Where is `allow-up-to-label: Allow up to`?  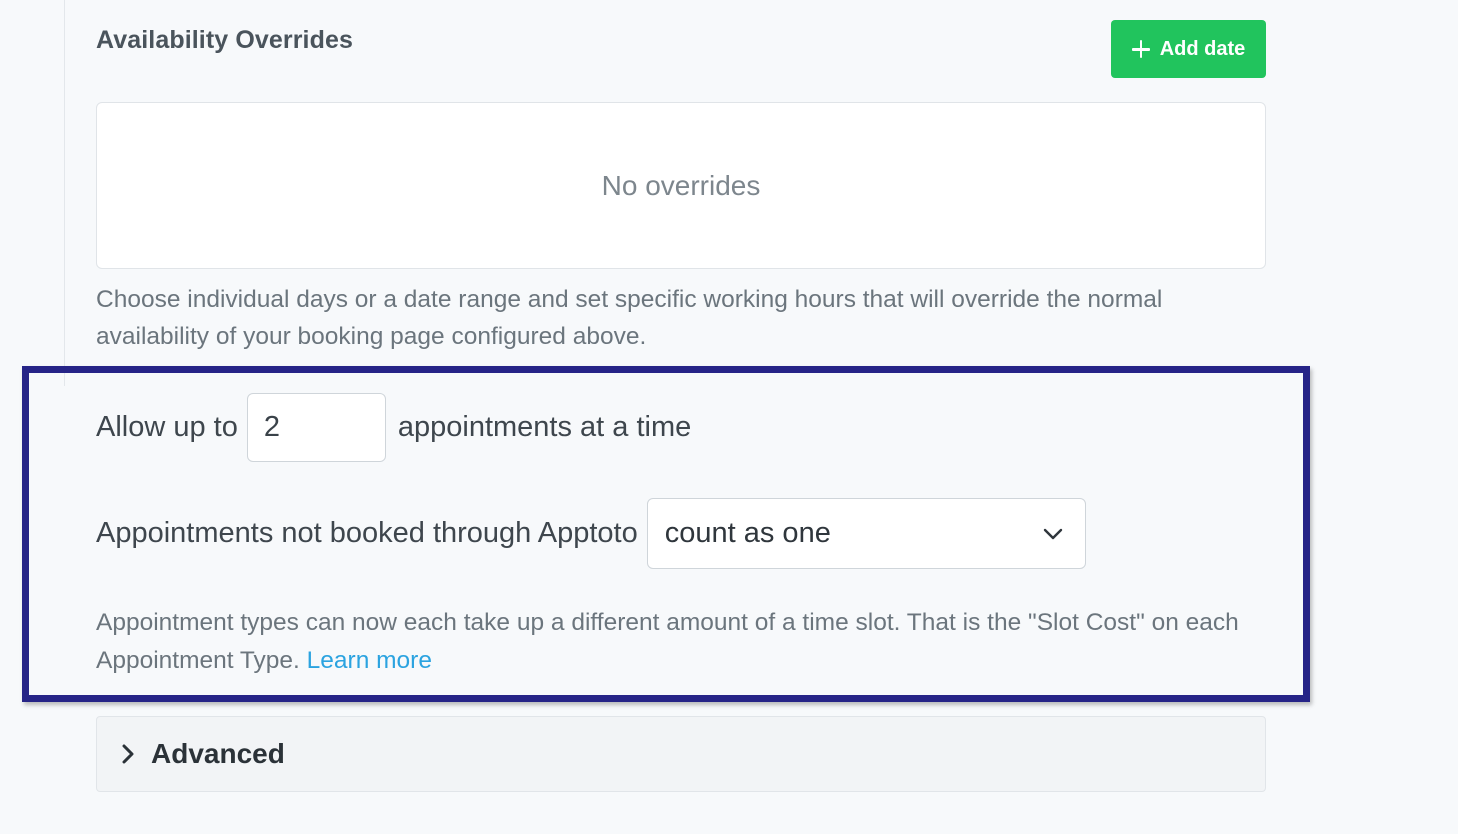 allow-up-to-label: Allow up to is located at coordinates (167, 426).